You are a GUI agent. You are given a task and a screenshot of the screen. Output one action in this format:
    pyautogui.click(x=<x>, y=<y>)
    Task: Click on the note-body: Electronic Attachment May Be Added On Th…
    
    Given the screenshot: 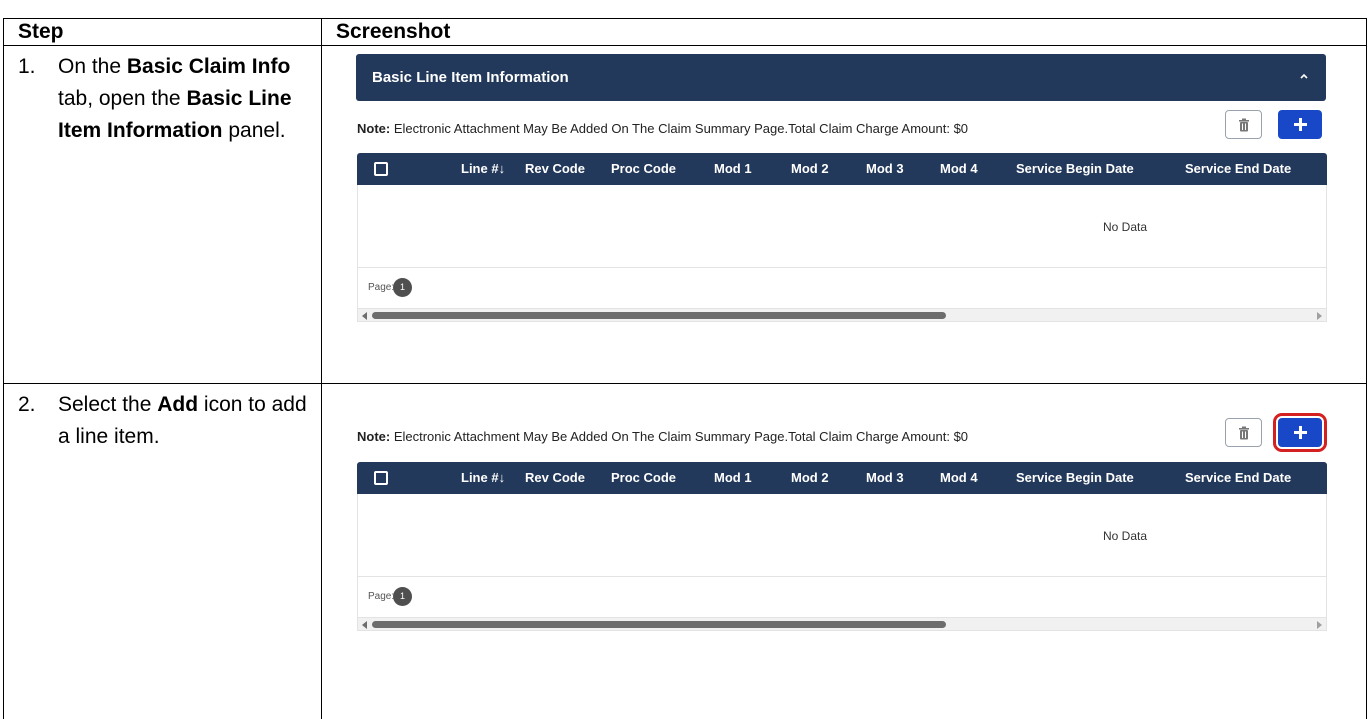 What is the action you would take?
    pyautogui.click(x=679, y=128)
    